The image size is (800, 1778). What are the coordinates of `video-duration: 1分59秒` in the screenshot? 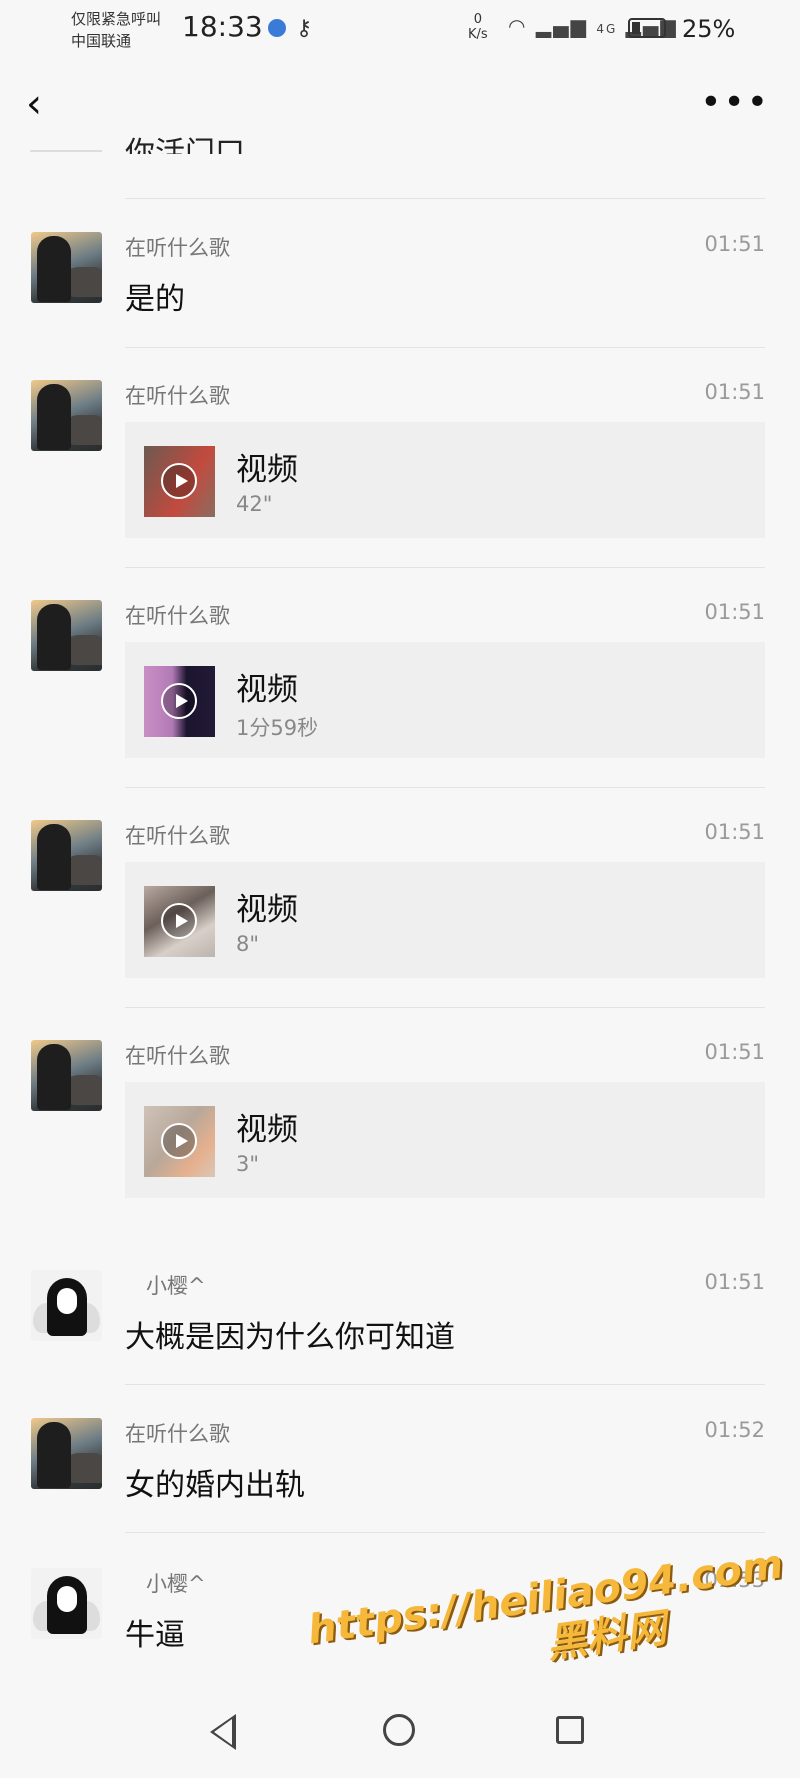 It's located at (277, 728).